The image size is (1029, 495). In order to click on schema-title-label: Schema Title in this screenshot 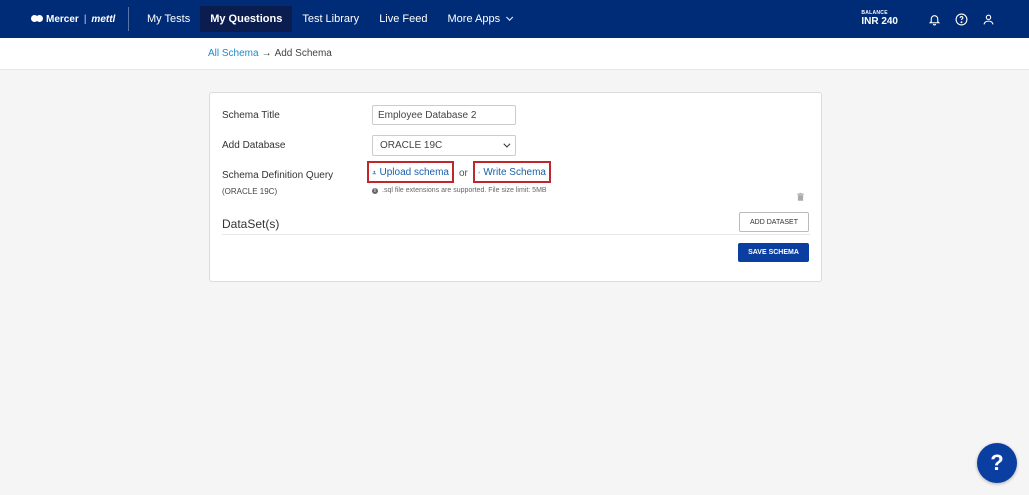, I will do `click(251, 115)`.